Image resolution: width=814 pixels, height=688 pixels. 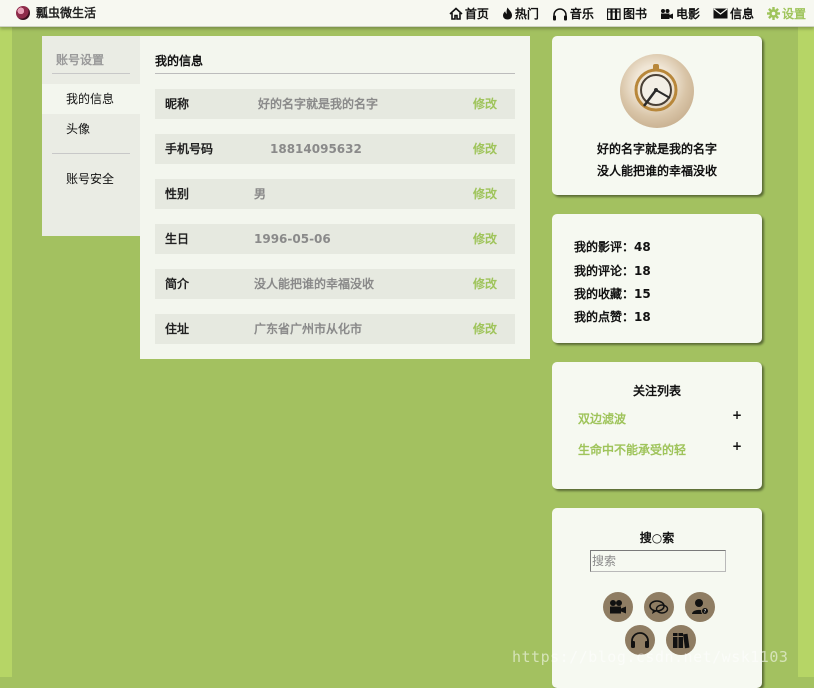 I want to click on info-row-gender: 性别 男 修改, so click(x=335, y=194).